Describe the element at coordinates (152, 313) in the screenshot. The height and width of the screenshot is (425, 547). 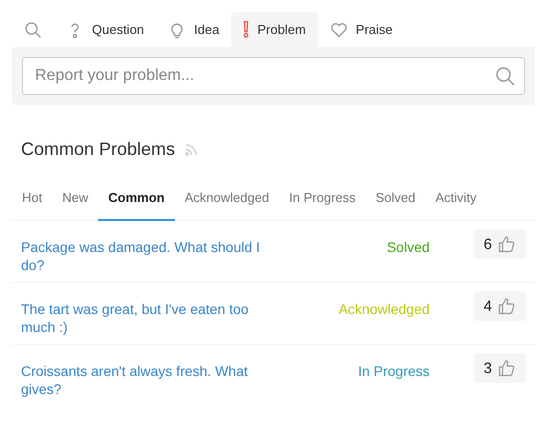
I see `topic-link: The tart was great, but I've eaten too much :)` at that location.